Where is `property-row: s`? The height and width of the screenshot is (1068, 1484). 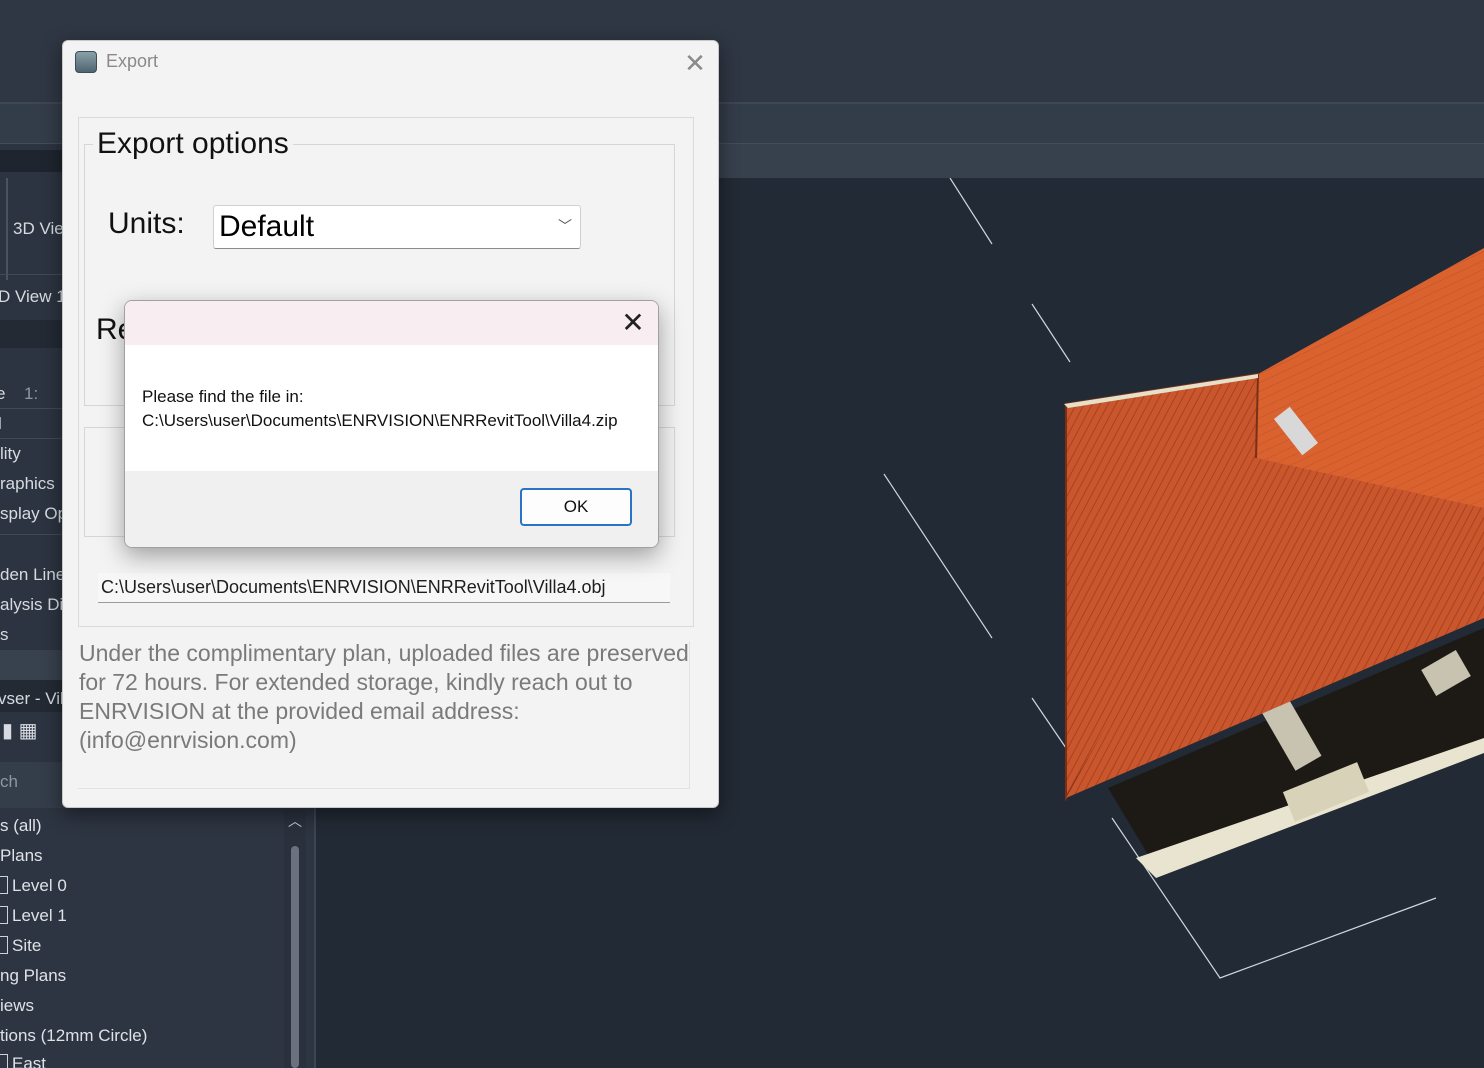 property-row: s is located at coordinates (4, 634).